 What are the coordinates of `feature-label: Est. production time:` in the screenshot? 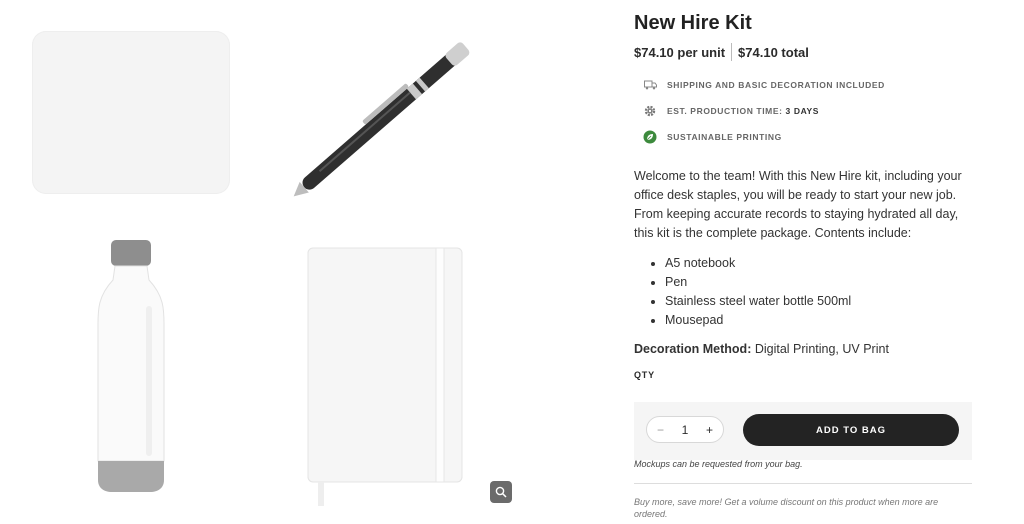 It's located at (725, 111).